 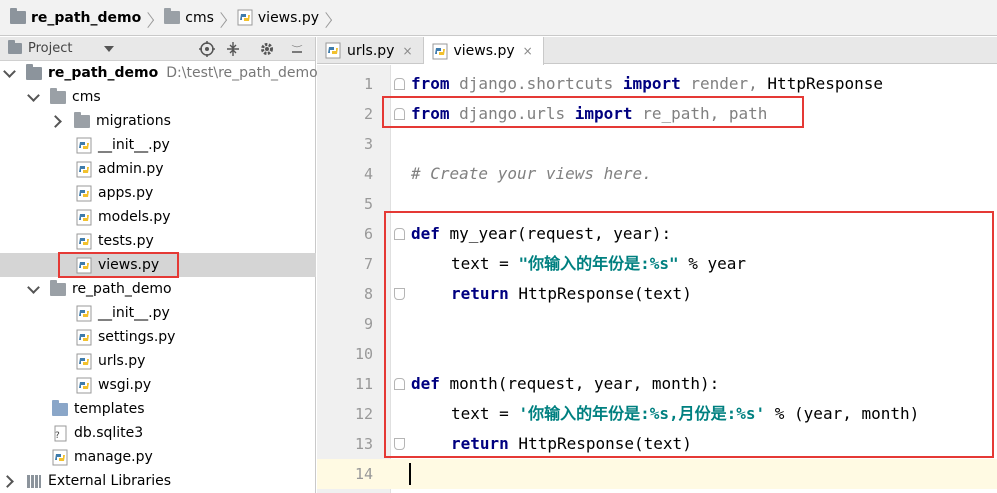 I want to click on tree-item-label: settings.py, so click(x=137, y=337).